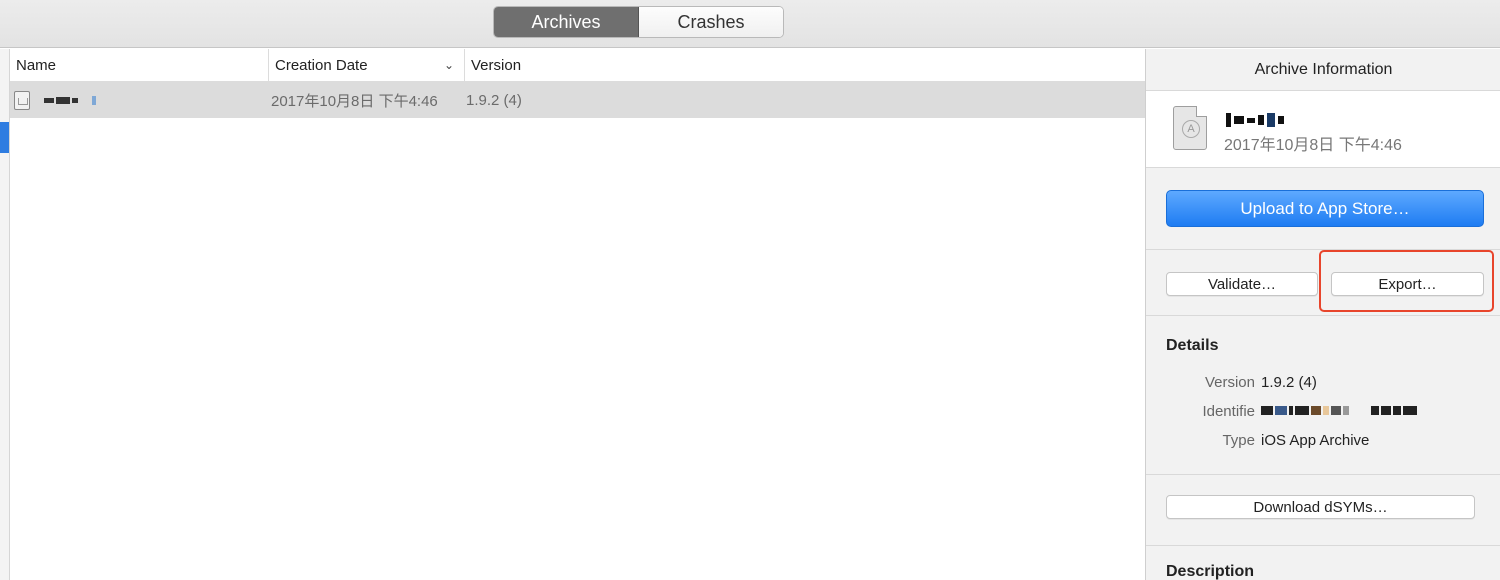 The width and height of the screenshot is (1500, 580). What do you see at coordinates (4, 137) in the screenshot?
I see `selection-indicator` at bounding box center [4, 137].